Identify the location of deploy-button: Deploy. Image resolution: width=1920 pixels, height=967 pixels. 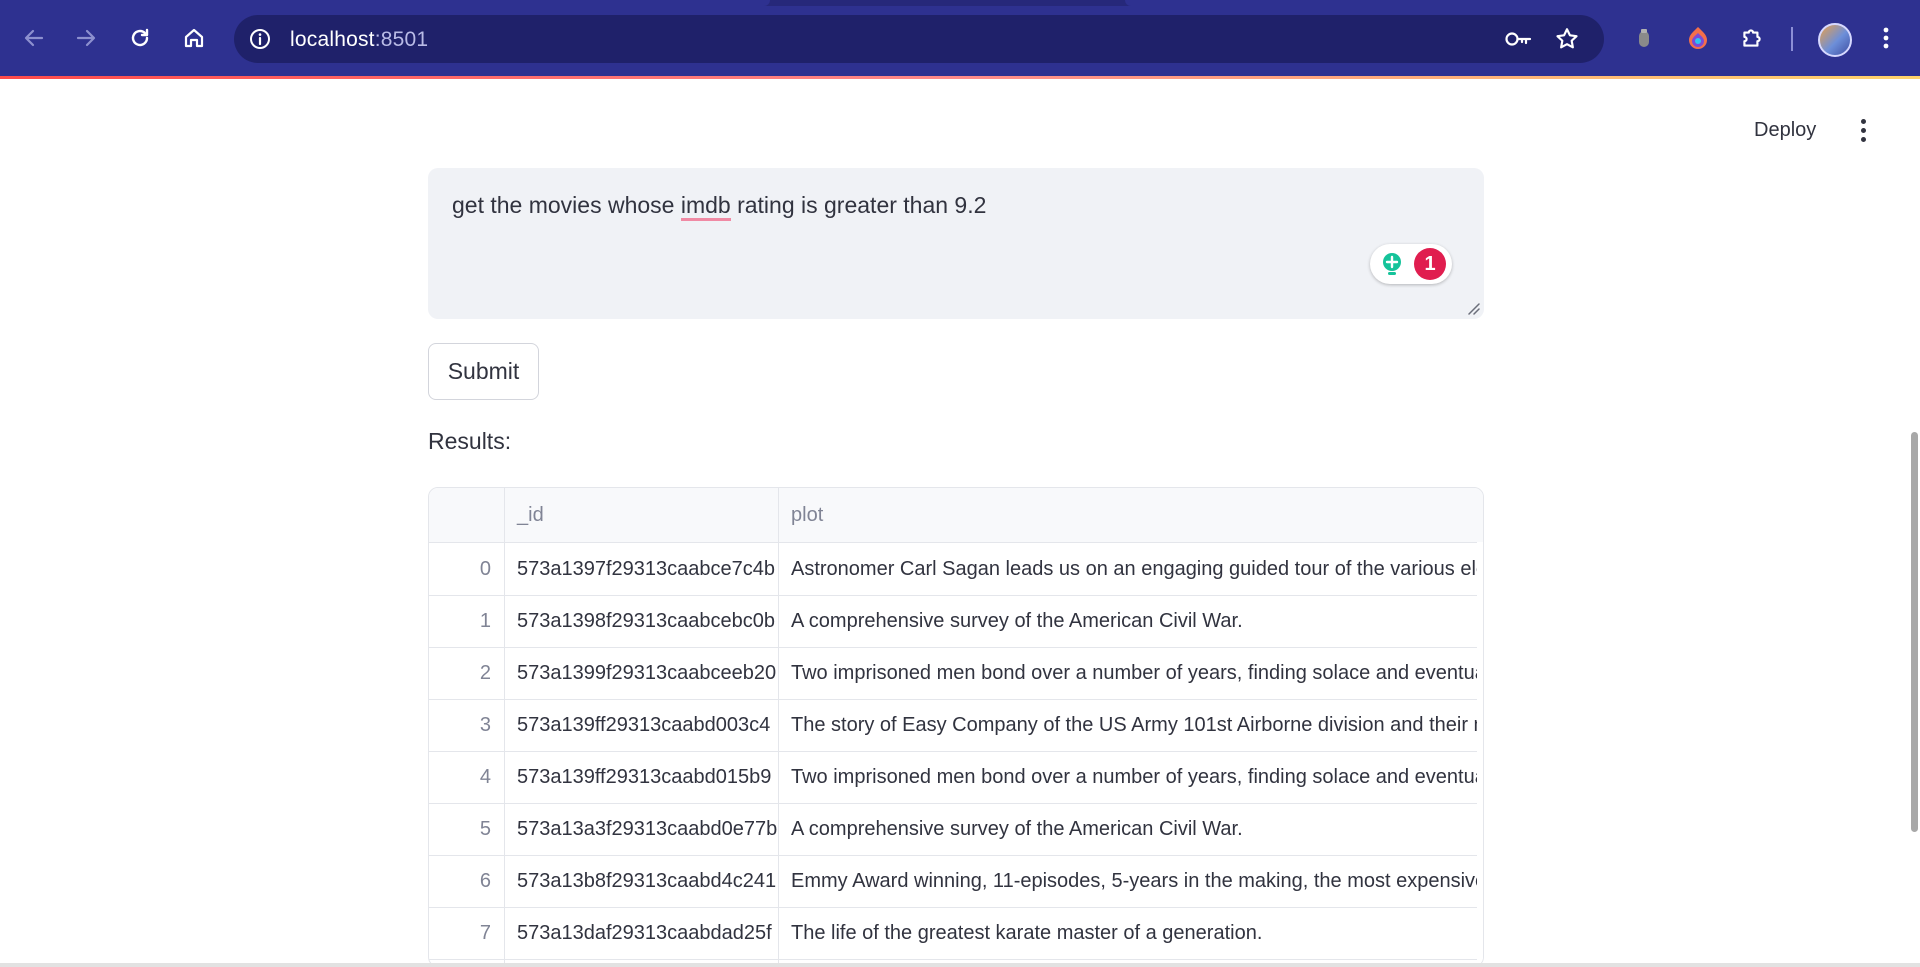
(1785, 130).